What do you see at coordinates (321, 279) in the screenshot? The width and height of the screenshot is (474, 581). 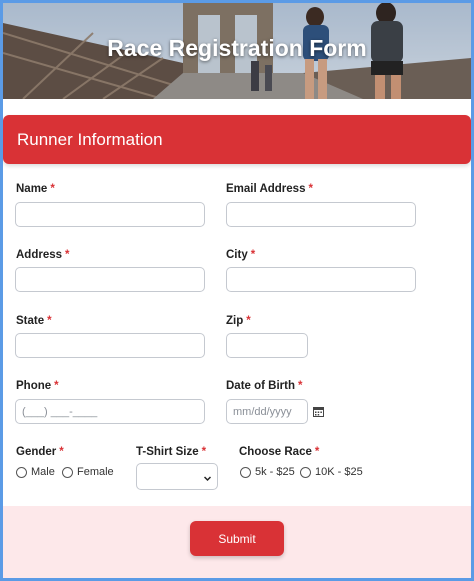 I see `city-input` at bounding box center [321, 279].